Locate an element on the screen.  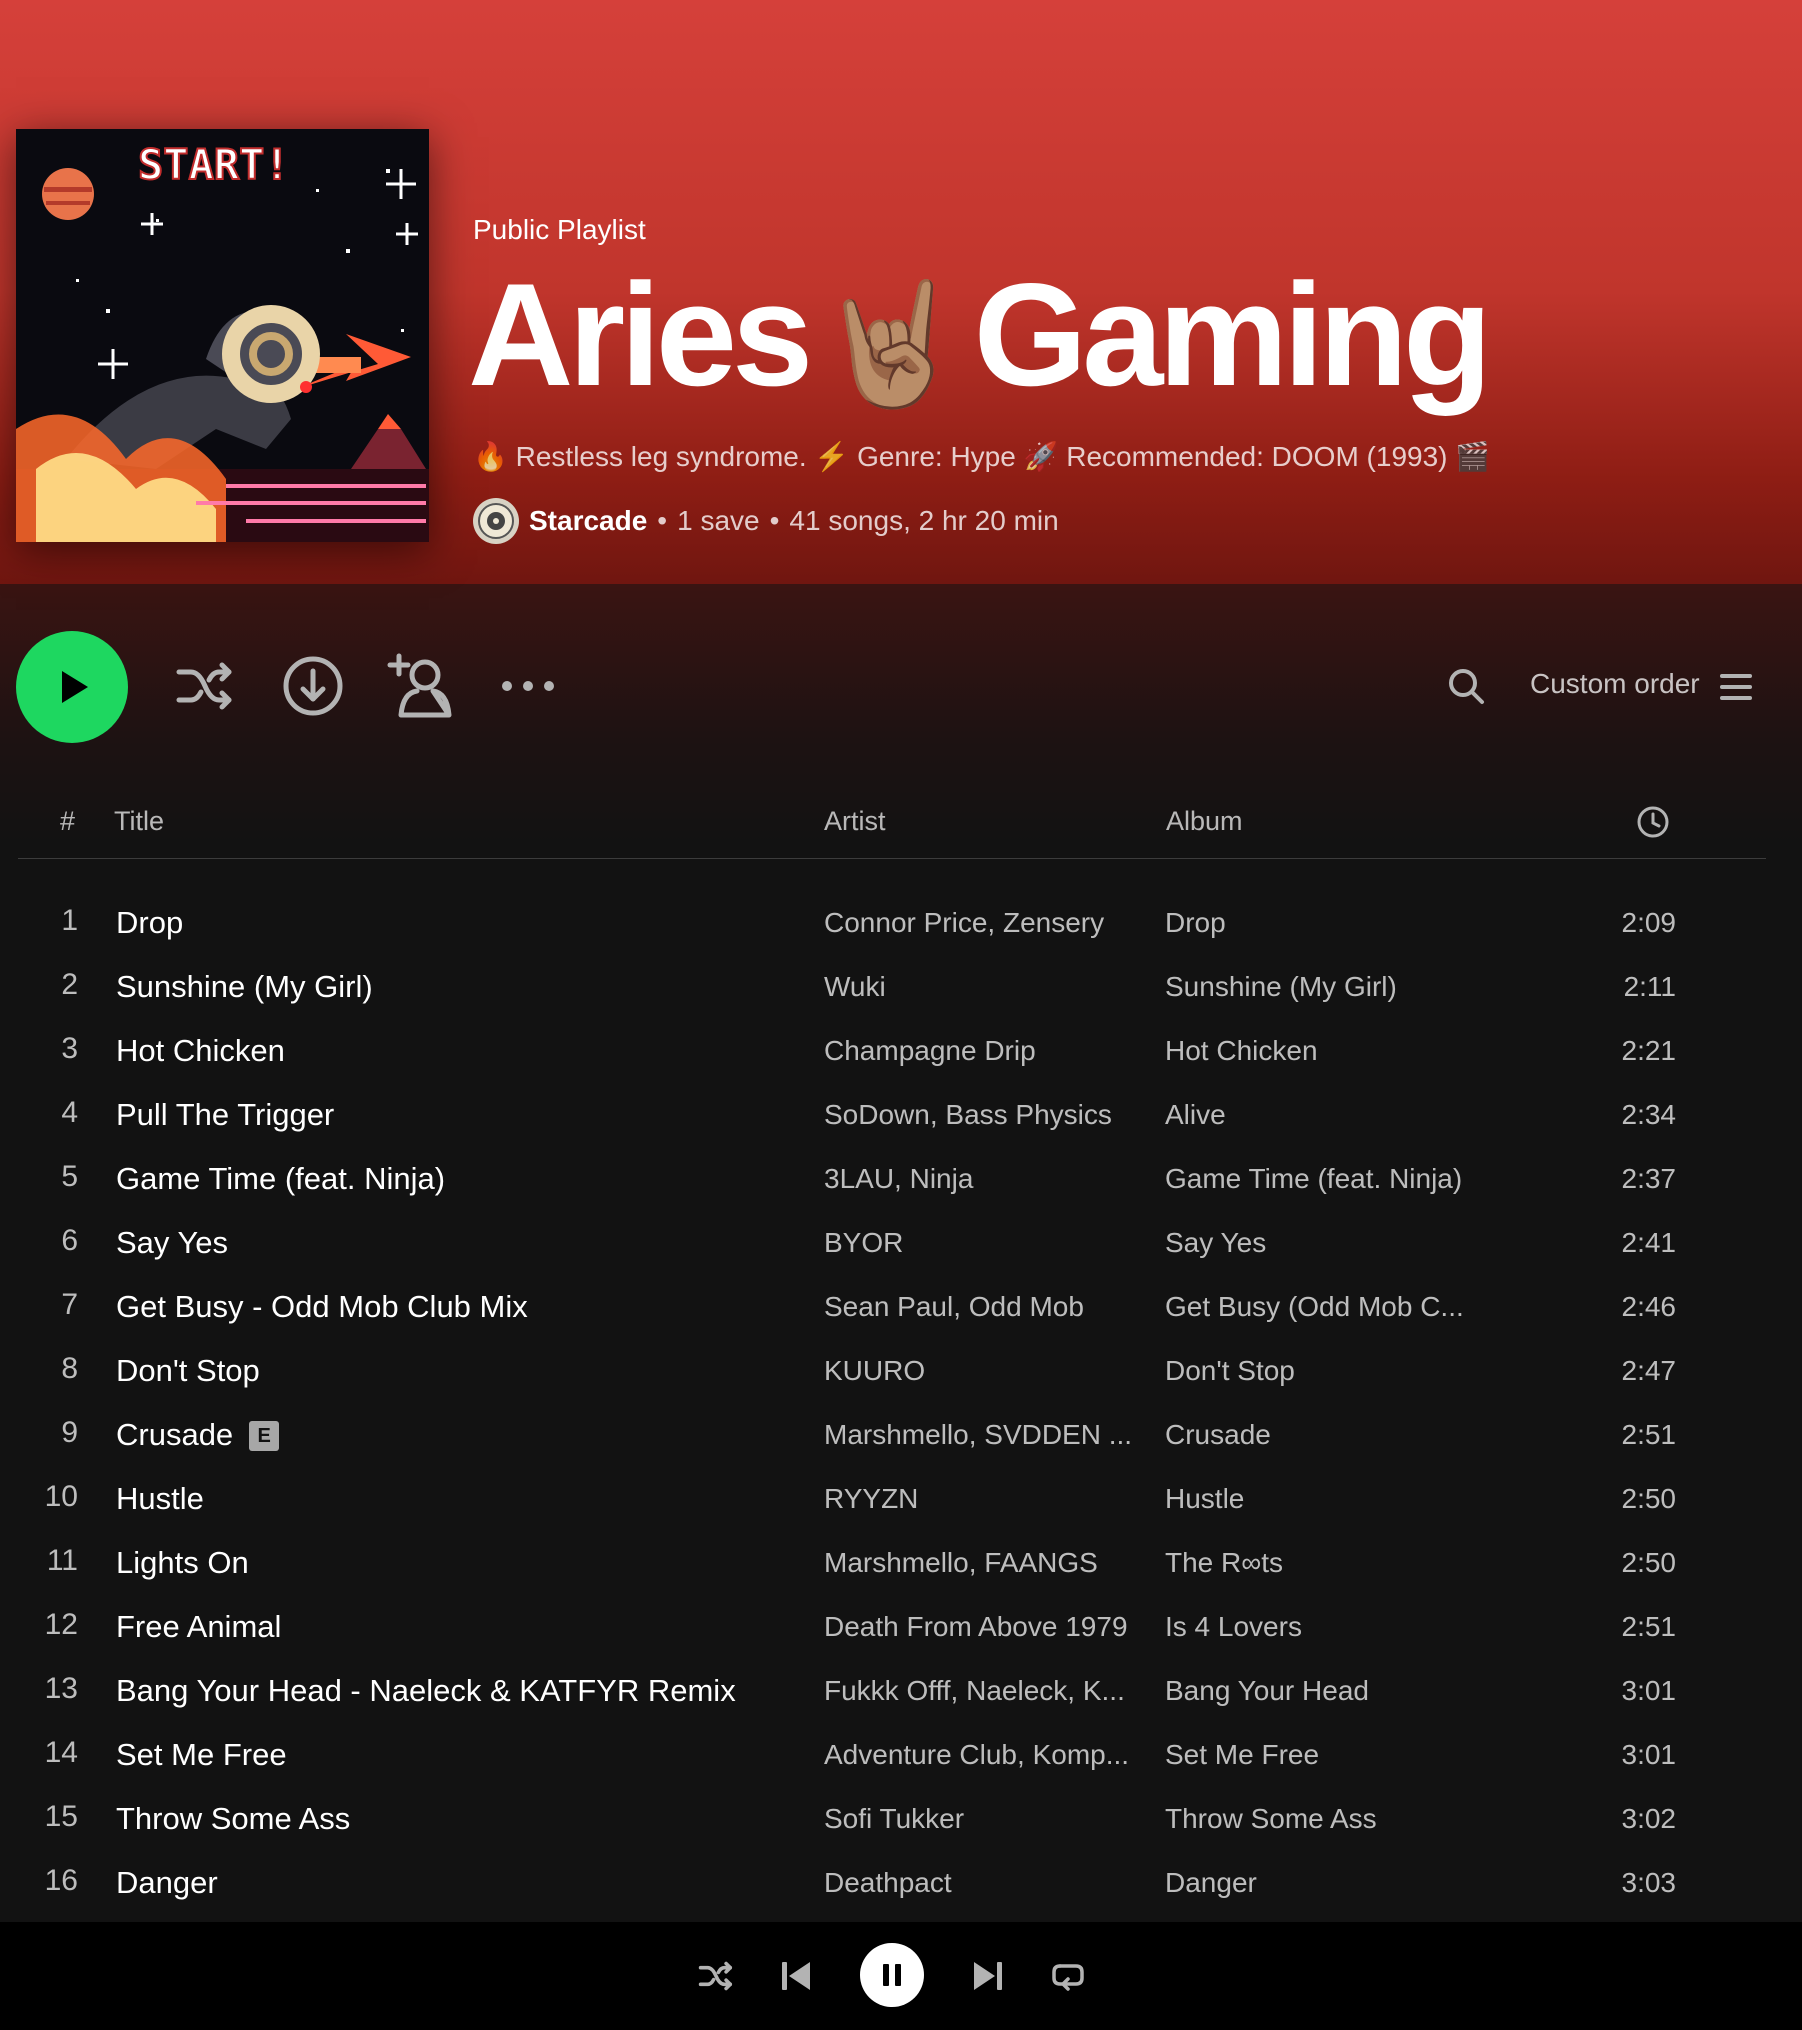
track-artist: Marshmello, FAANGS is located at coordinates (961, 1563).